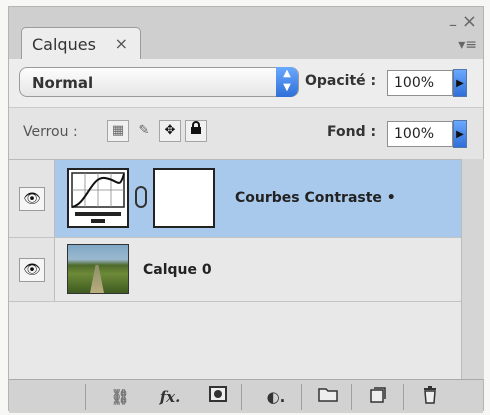 This screenshot has width=490, height=415. Describe the element at coordinates (453, 24) in the screenshot. I see `minimize-icon: –` at that location.